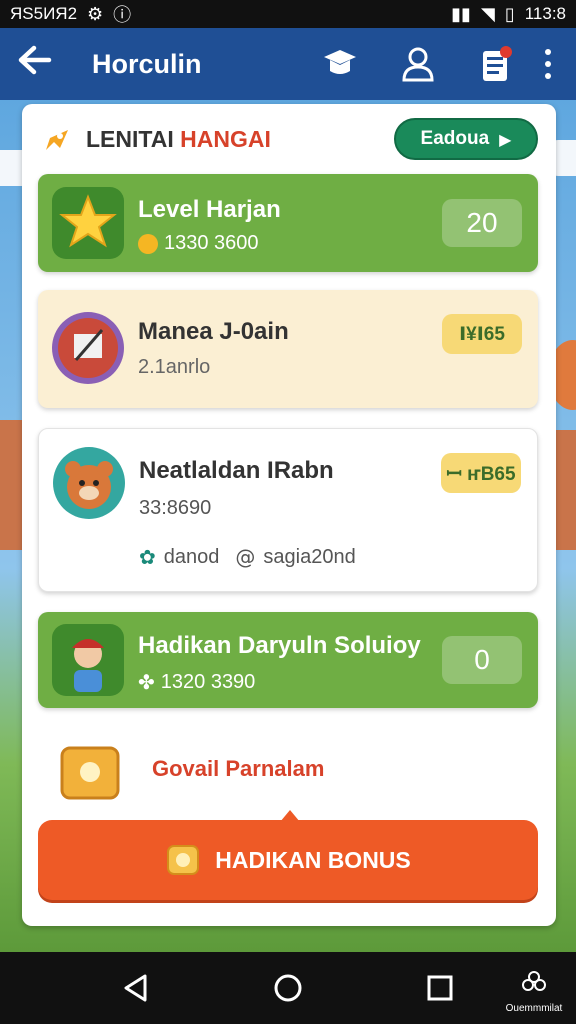  Describe the element at coordinates (418, 64) in the screenshot. I see `profile-icon` at that location.